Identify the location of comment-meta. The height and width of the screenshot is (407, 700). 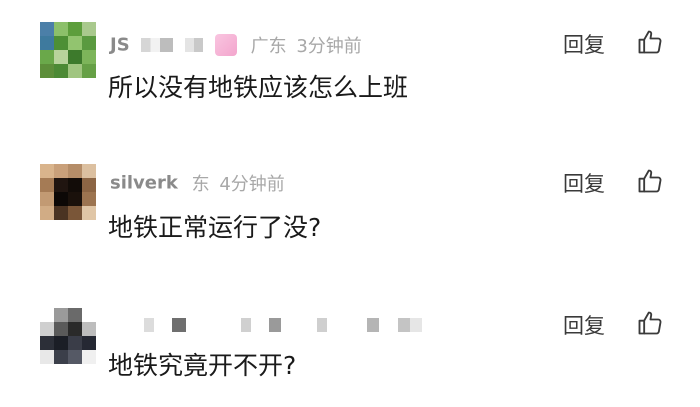
(272, 326).